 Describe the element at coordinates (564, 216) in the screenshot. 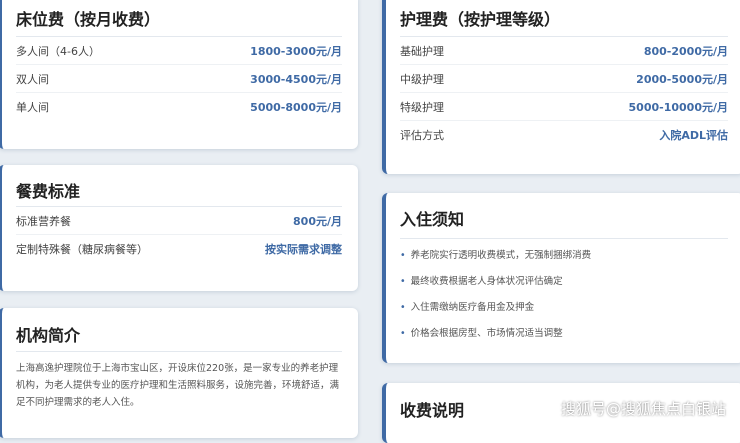

I see `notice-title: 入住须知` at that location.